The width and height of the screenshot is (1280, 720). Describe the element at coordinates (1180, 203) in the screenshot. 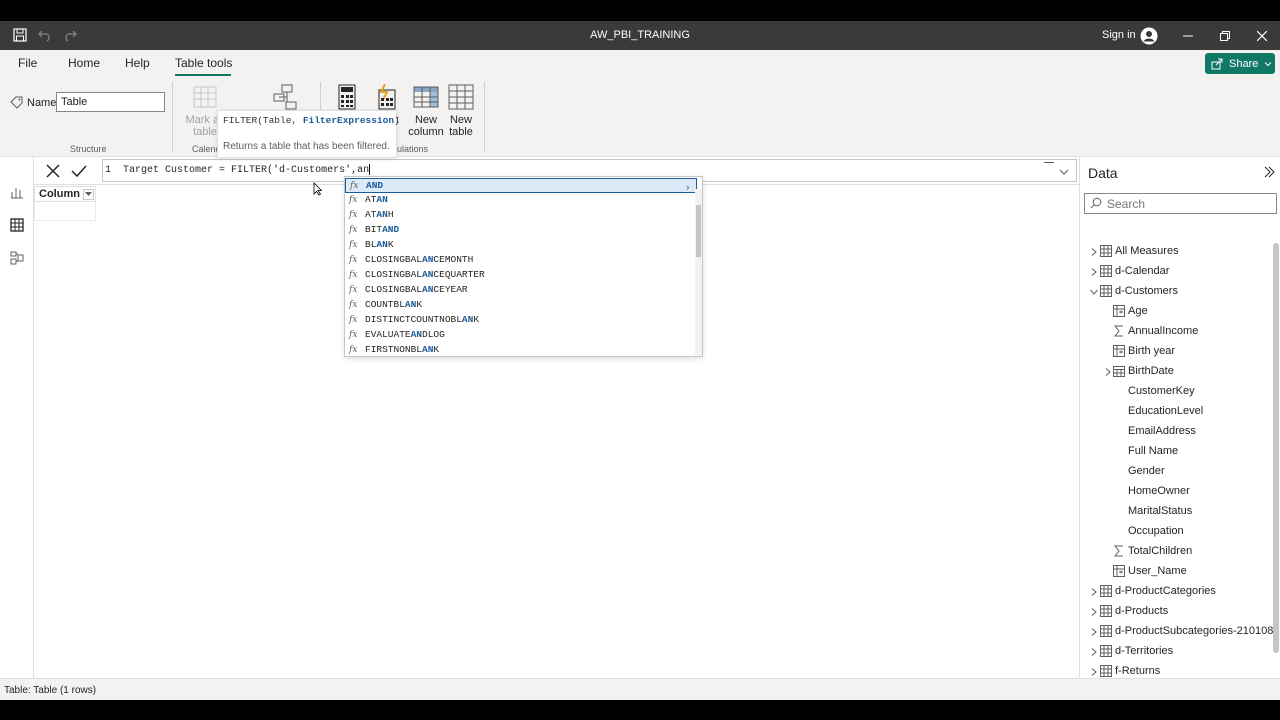

I see `data-search-input` at that location.